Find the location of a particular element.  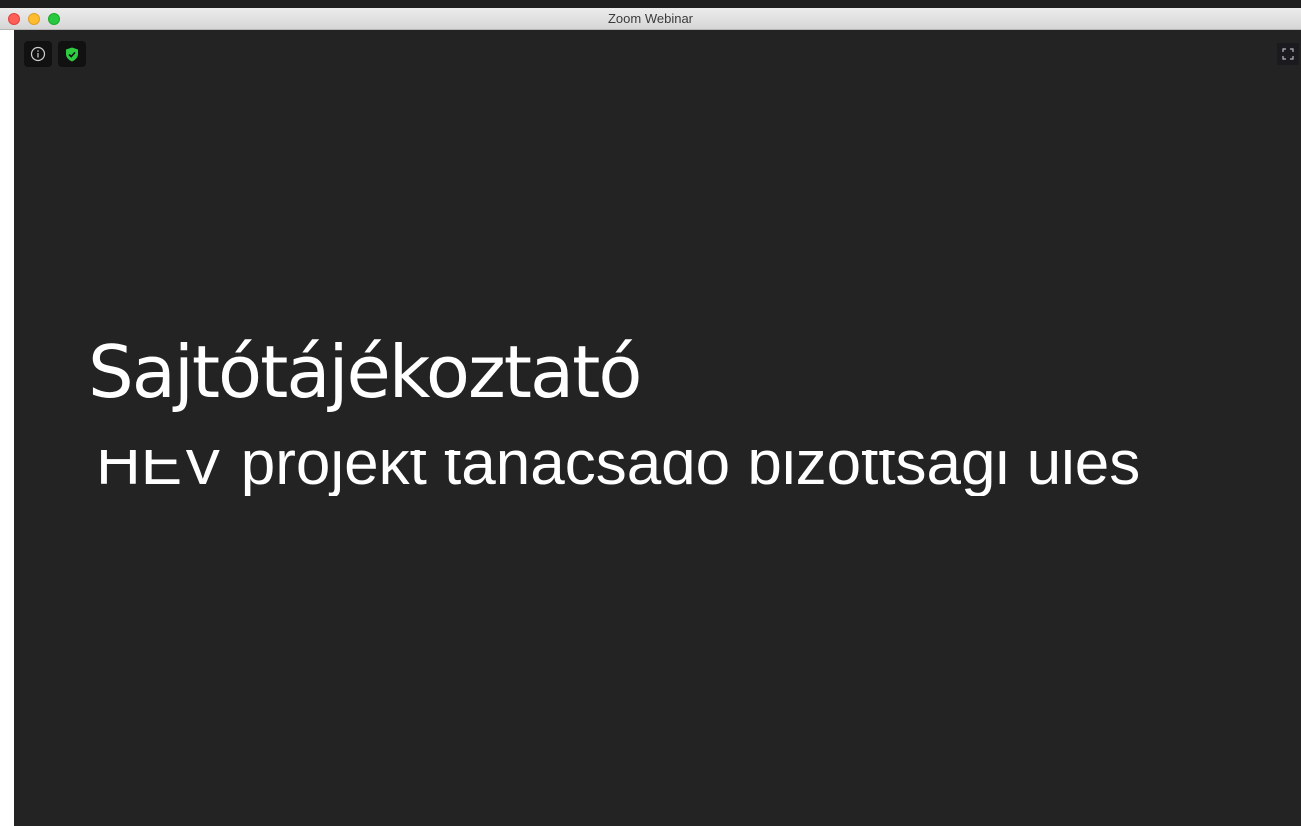

slide-subtitle: HÉV projekt tanácsadó bizottsági ülés is located at coordinates (618, 473).